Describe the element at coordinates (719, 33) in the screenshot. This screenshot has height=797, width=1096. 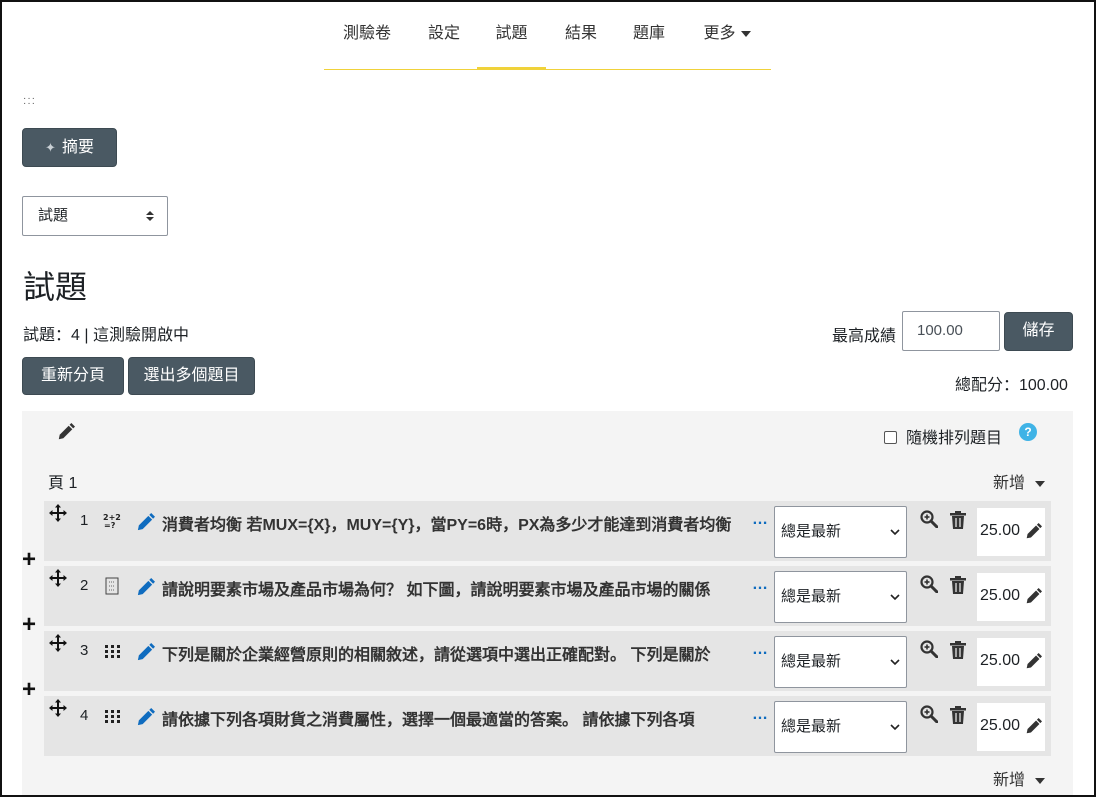
I see `tab-more-label: 更多` at that location.